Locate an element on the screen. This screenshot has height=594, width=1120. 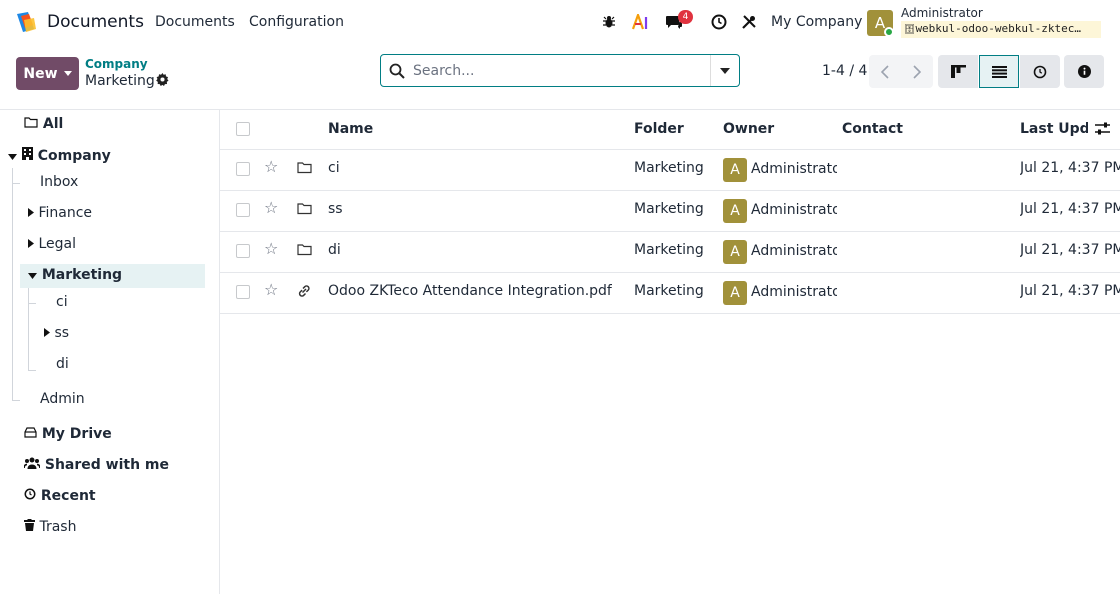
sidebar-item-my-drive: My Drive is located at coordinates (68, 434).